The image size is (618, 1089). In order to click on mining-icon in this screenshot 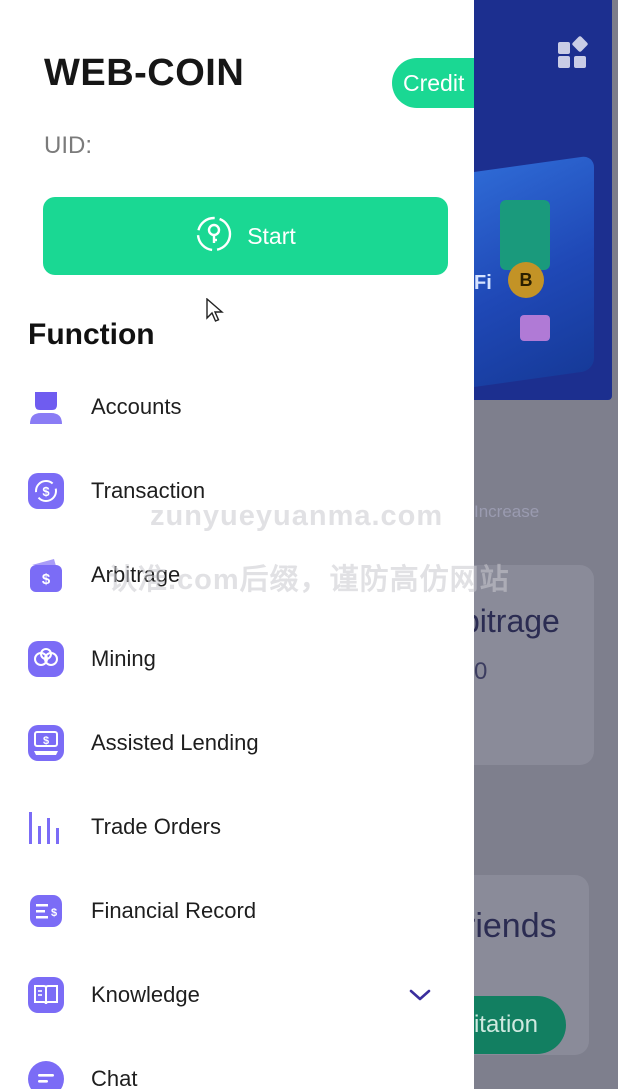, I will do `click(46, 659)`.